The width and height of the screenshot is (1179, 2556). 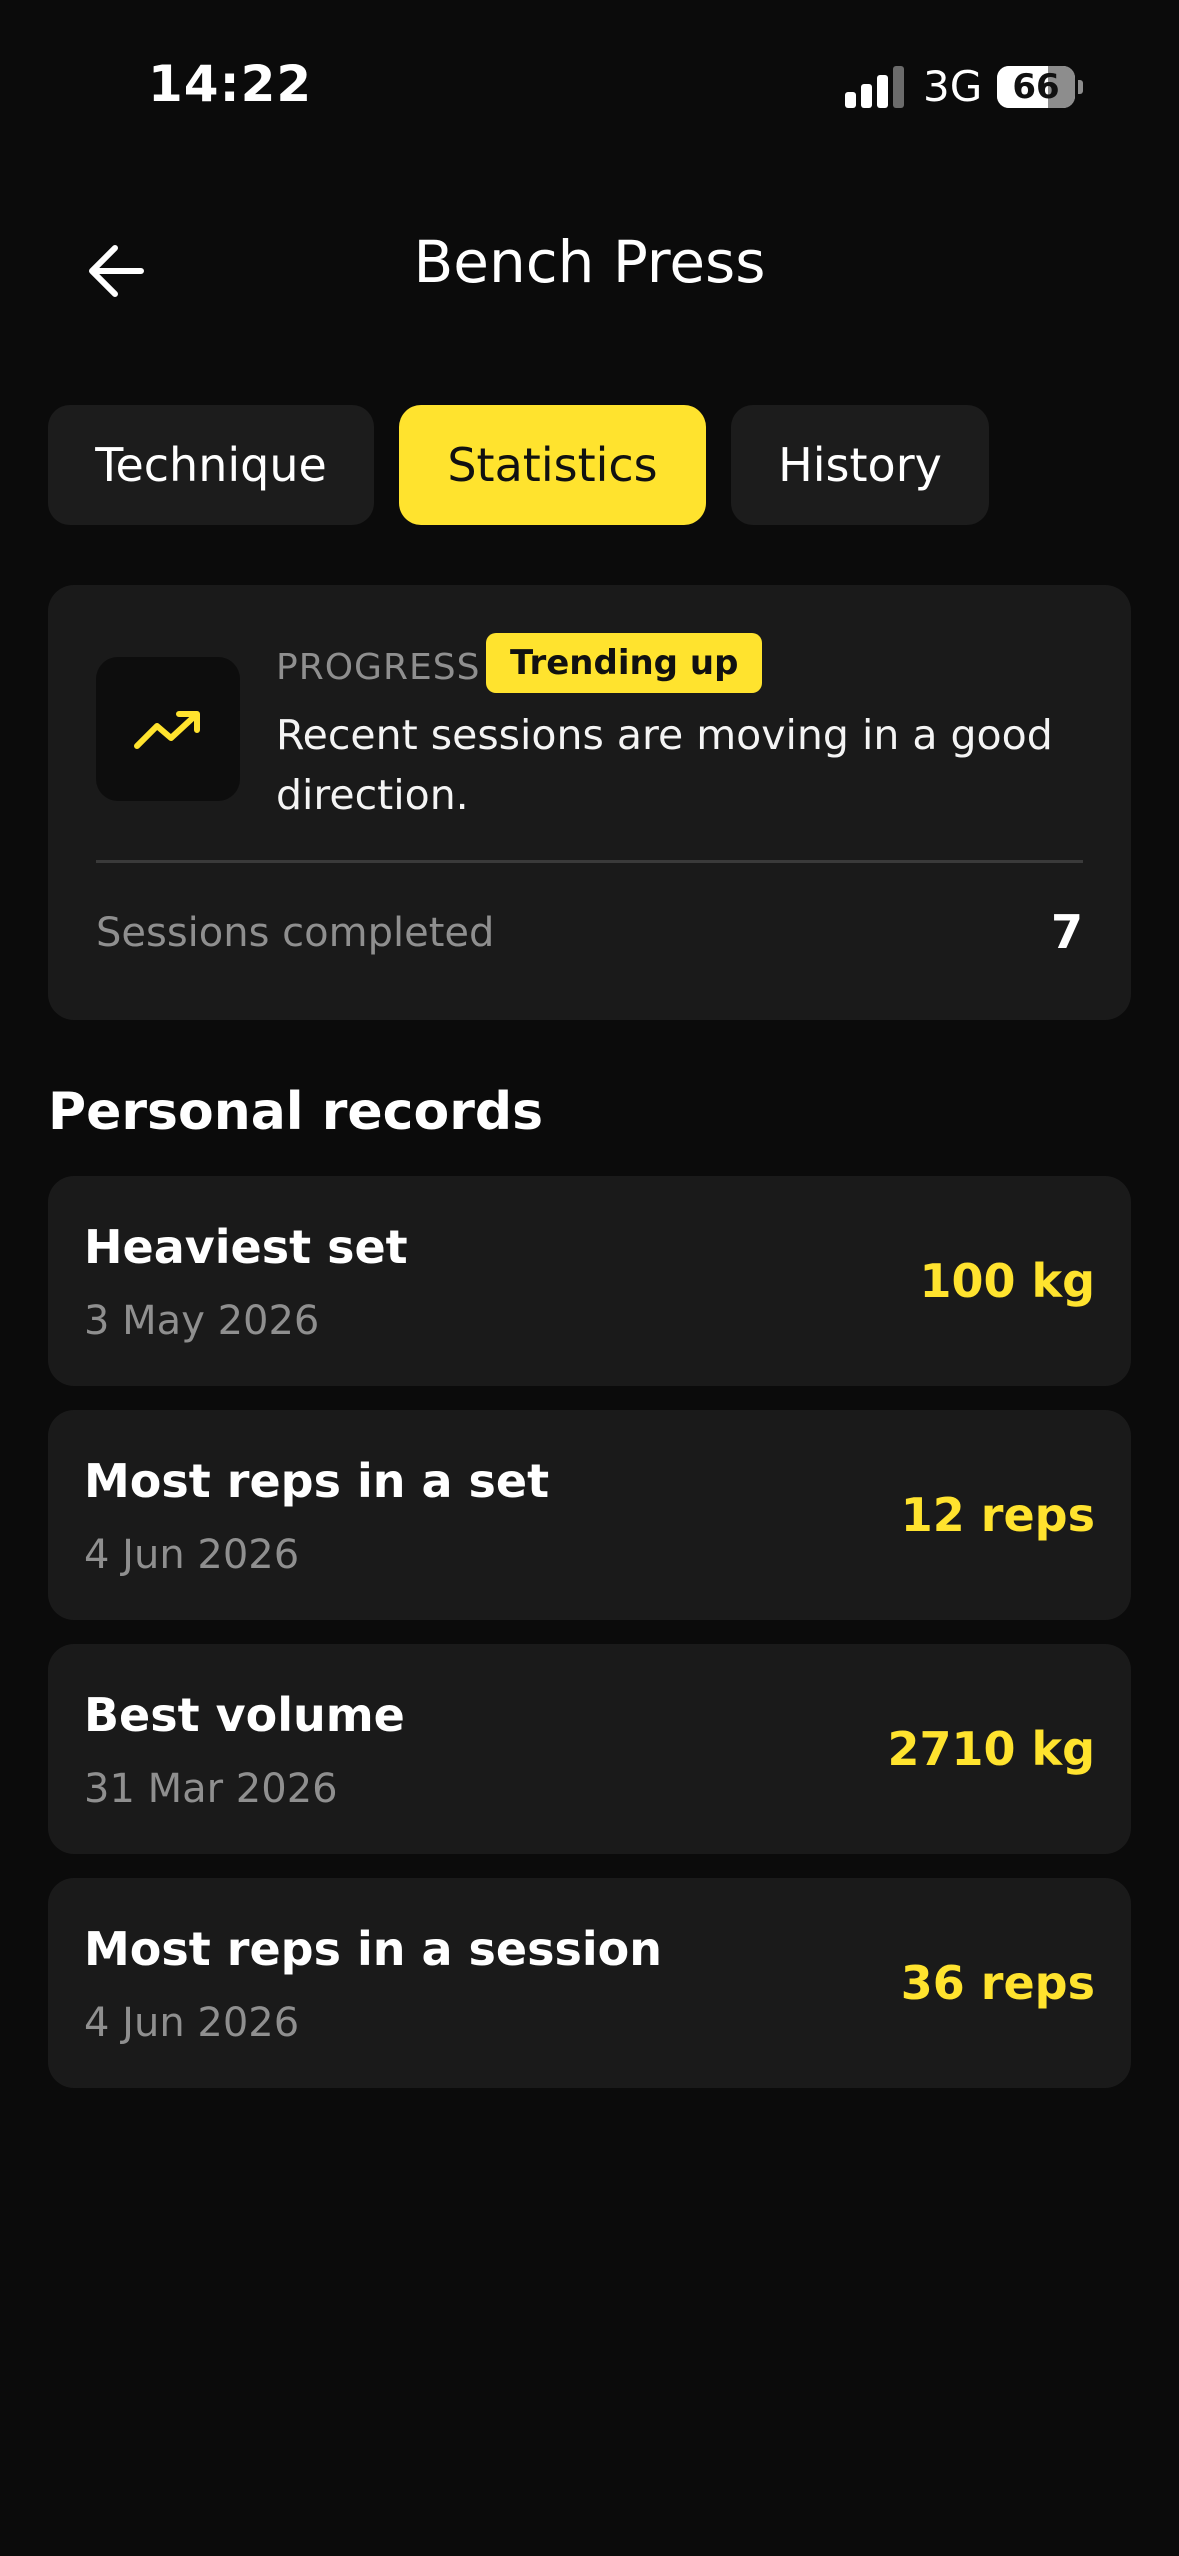 I want to click on tab-technique: Technique, so click(x=211, y=465).